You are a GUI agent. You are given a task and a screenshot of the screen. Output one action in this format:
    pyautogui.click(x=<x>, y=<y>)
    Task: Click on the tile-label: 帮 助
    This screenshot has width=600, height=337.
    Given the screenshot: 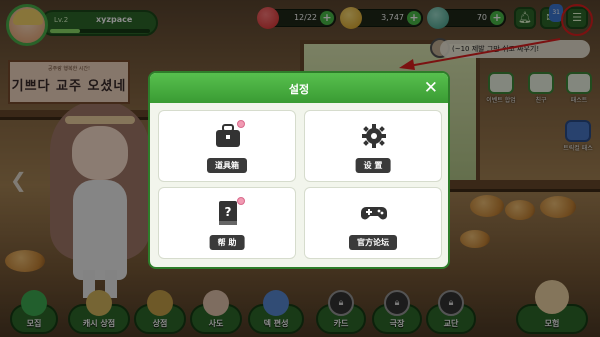 What is the action you would take?
    pyautogui.click(x=227, y=242)
    